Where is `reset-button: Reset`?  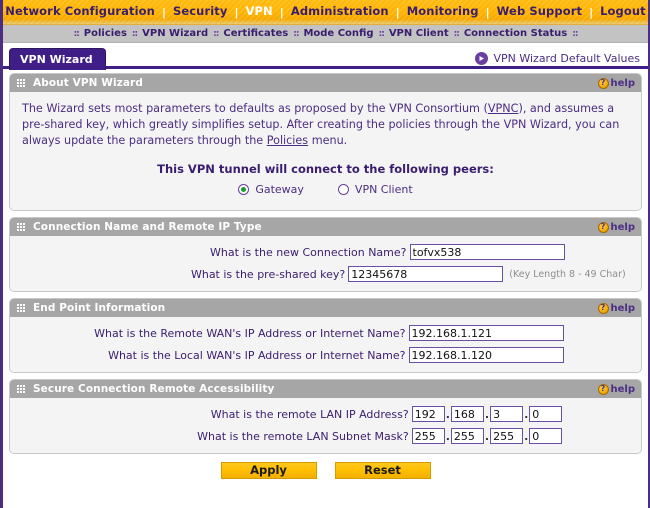
reset-button: Reset is located at coordinates (382, 470).